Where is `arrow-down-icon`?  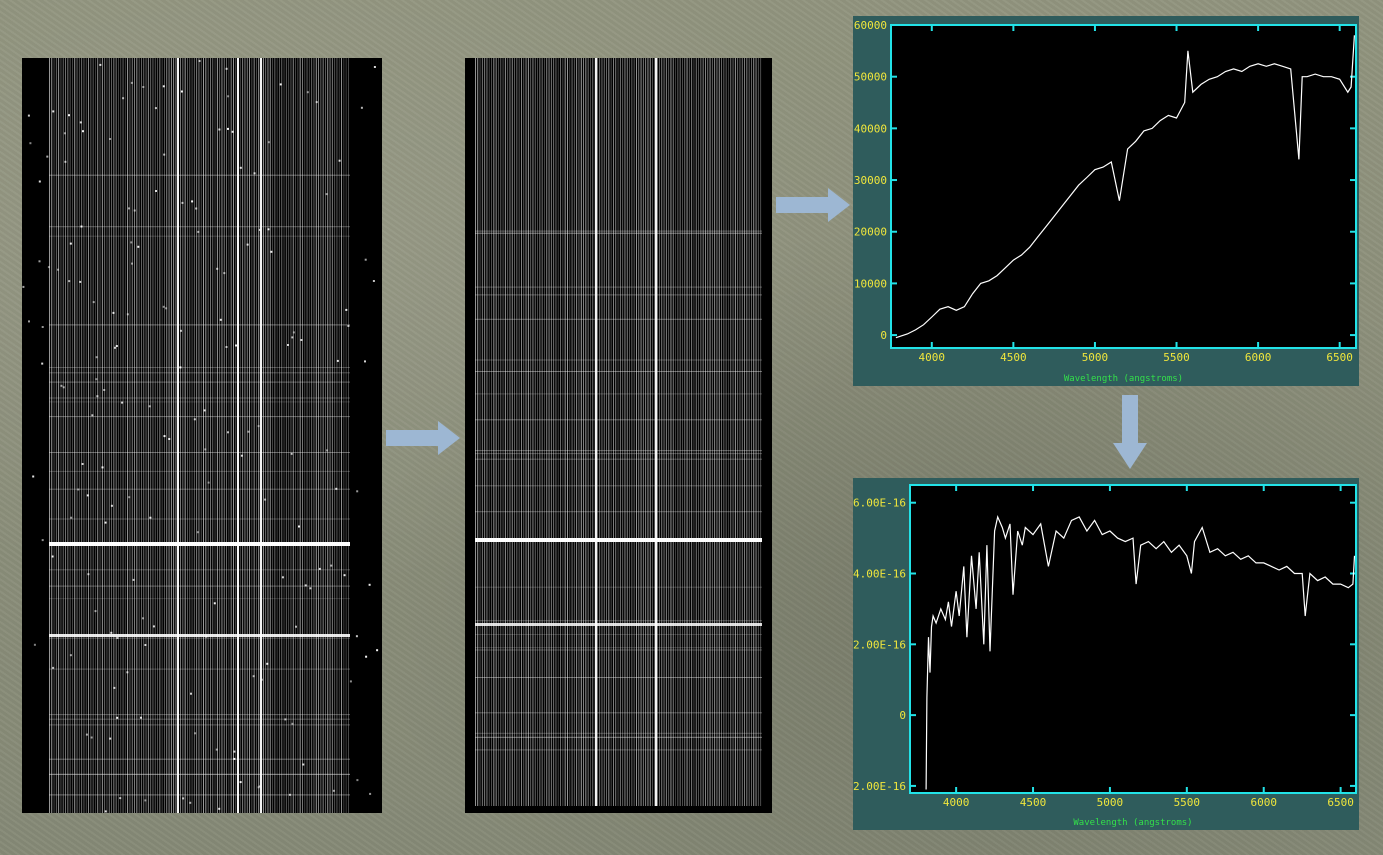 arrow-down-icon is located at coordinates (1130, 435).